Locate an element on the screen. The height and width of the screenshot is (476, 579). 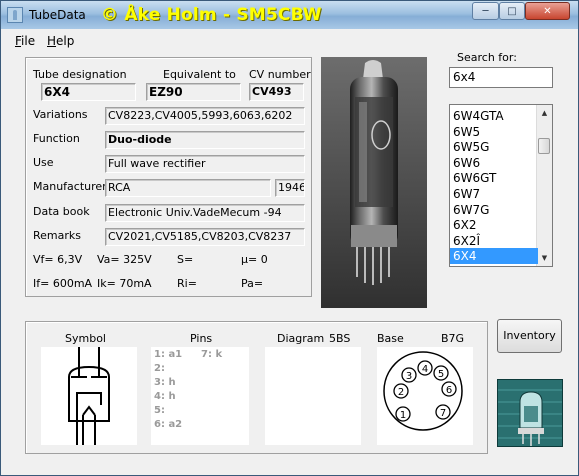
close-button: ✕ is located at coordinates (547, 11).